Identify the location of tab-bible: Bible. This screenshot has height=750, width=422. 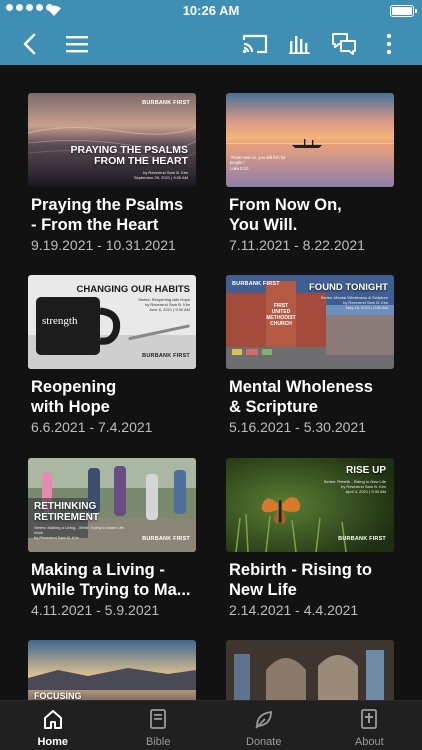
(159, 725).